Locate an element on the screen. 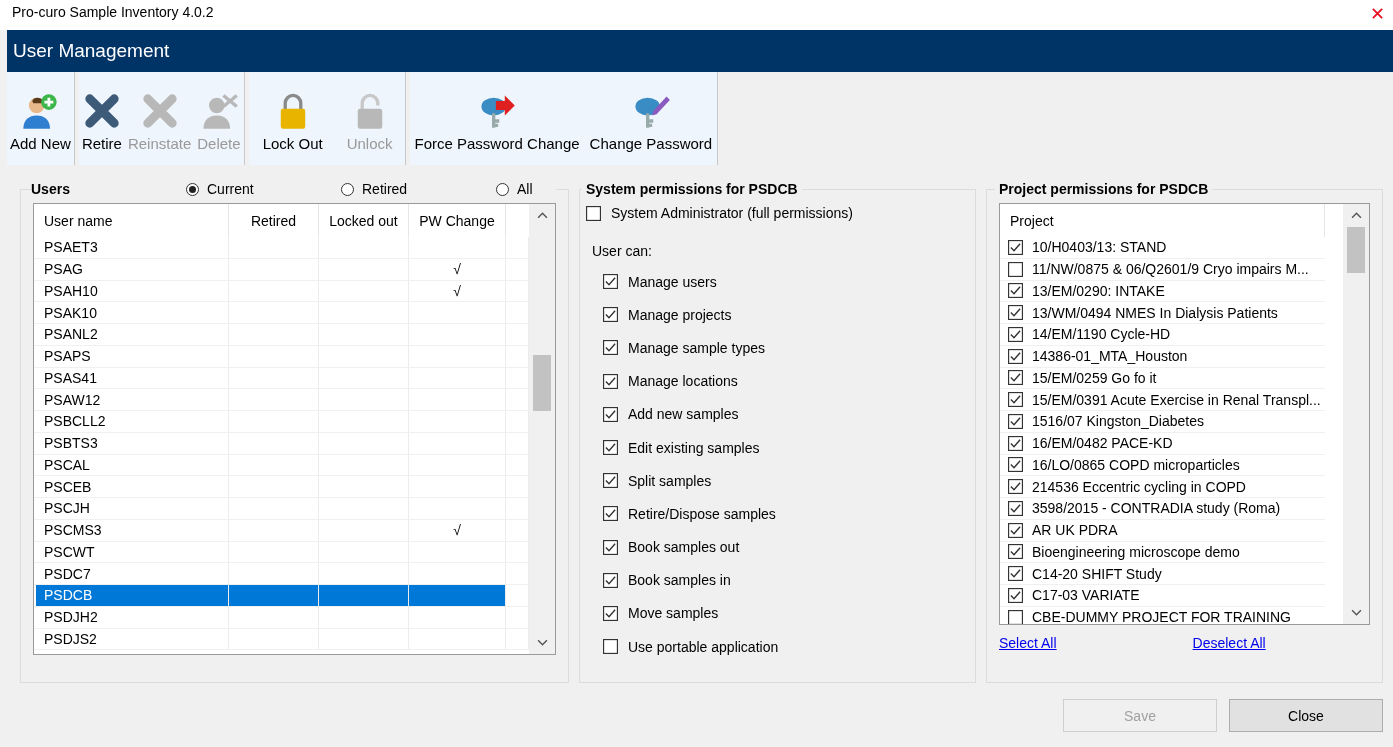 The width and height of the screenshot is (1393, 747). column-header: PW Change is located at coordinates (457, 220).